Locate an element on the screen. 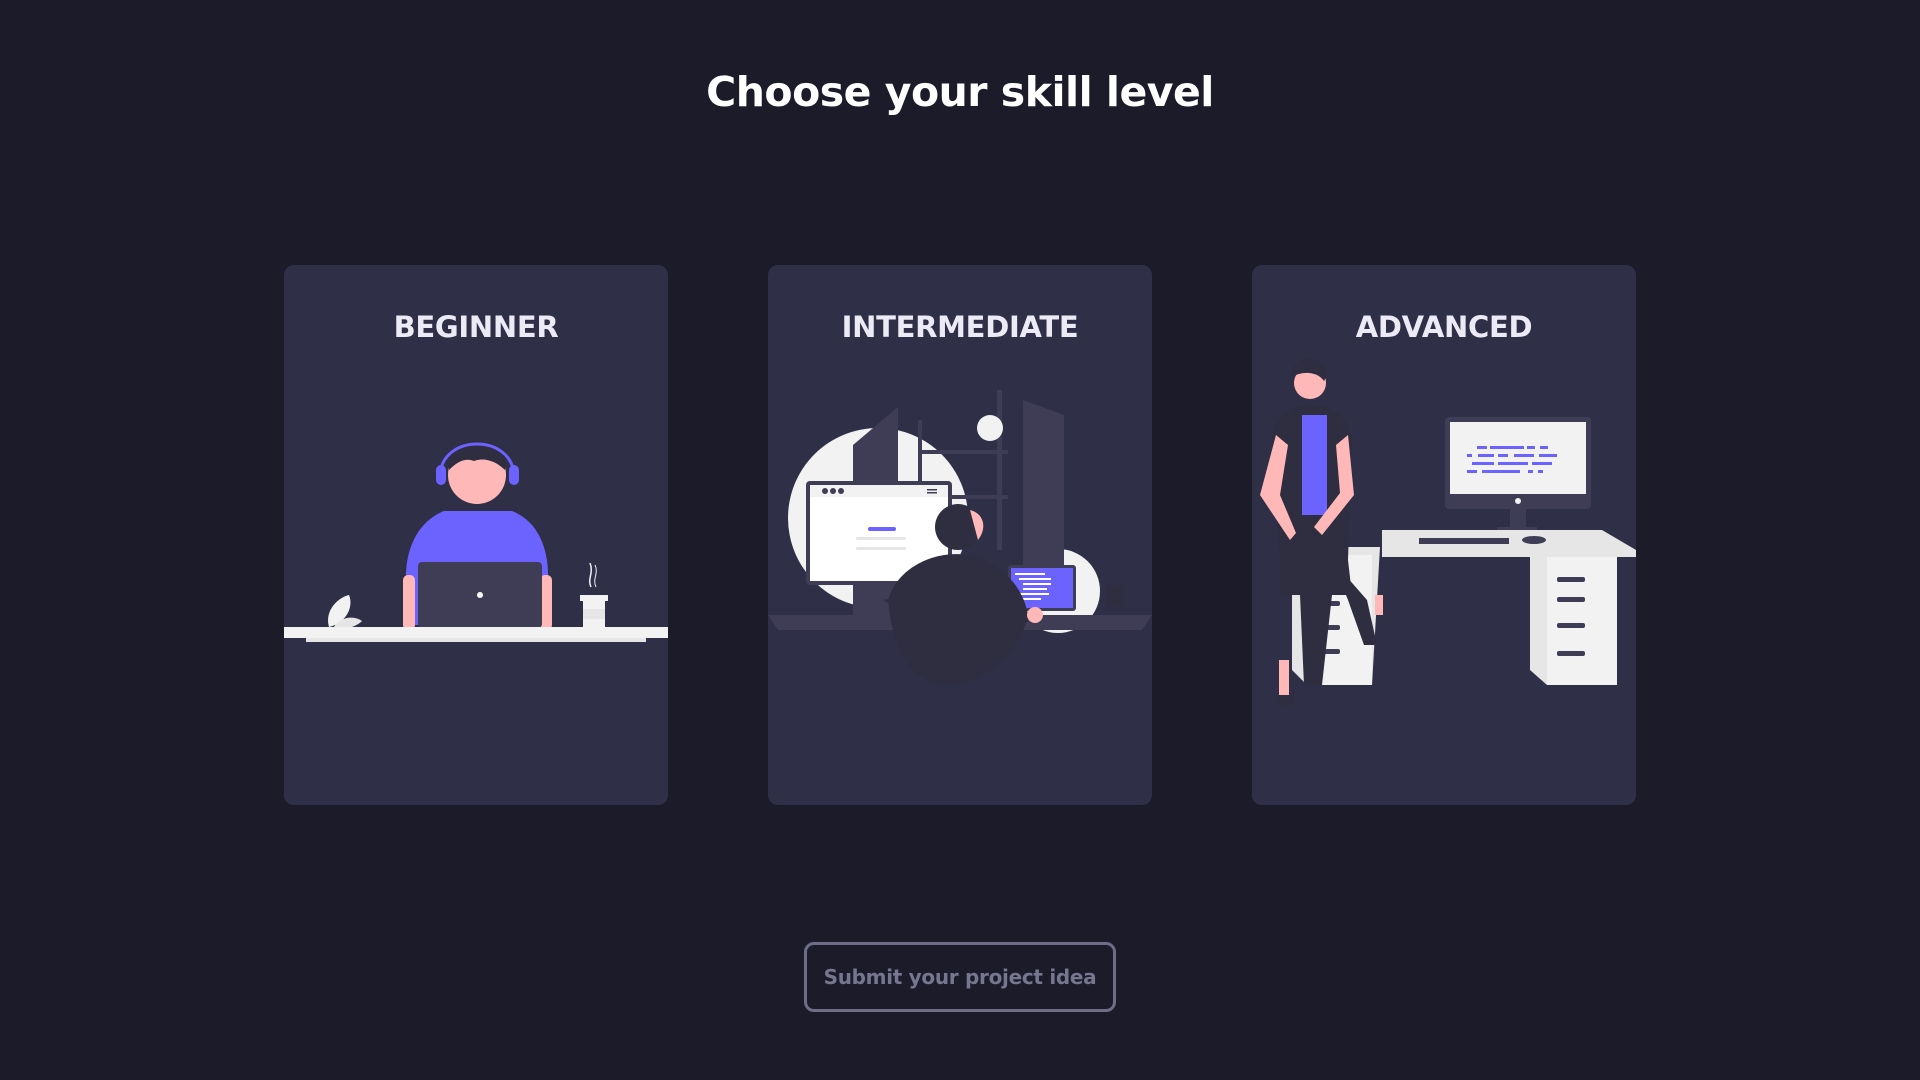 The height and width of the screenshot is (1080, 1920). card-intermediate: INTERMEDIATE is located at coordinates (960, 535).